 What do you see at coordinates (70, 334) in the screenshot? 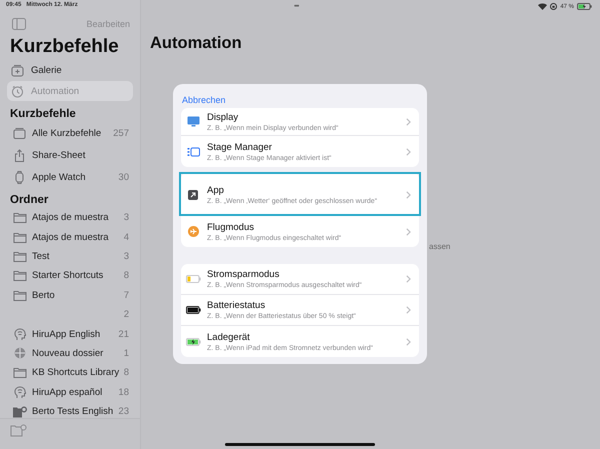
I see `sidebar-item: HiruApp English 21` at bounding box center [70, 334].